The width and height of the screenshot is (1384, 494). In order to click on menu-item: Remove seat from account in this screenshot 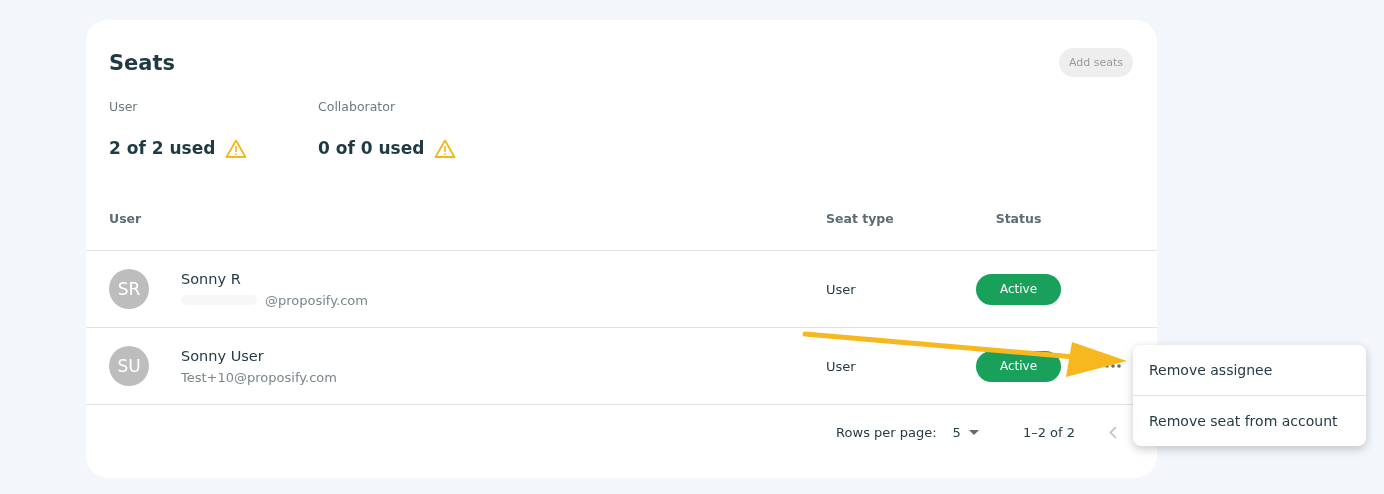, I will do `click(1249, 420)`.